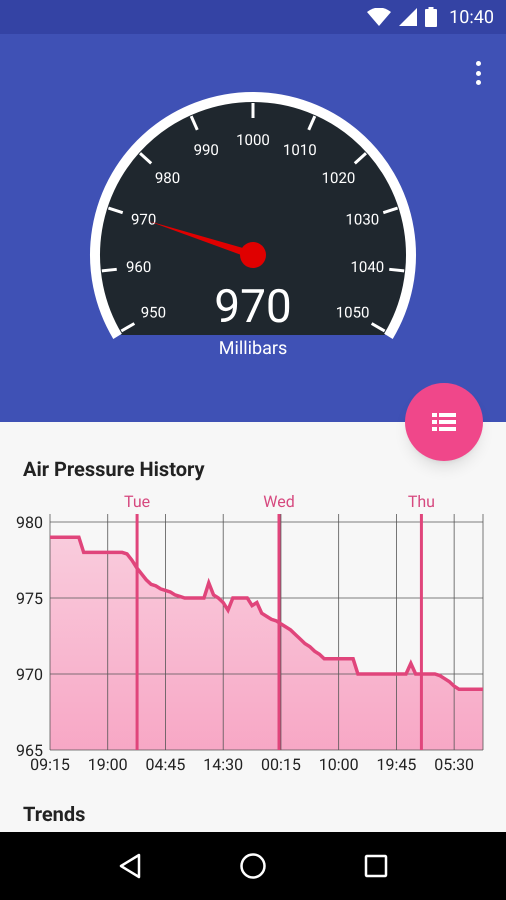 The height and width of the screenshot is (900, 506). Describe the element at coordinates (279, 501) in the screenshot. I see `day-label: Wed` at that location.